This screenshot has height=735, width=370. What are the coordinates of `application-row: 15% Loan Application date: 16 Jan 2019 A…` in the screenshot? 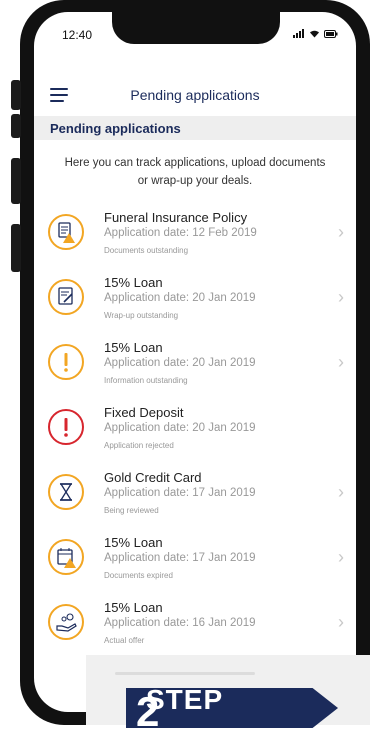 It's located at (195, 628).